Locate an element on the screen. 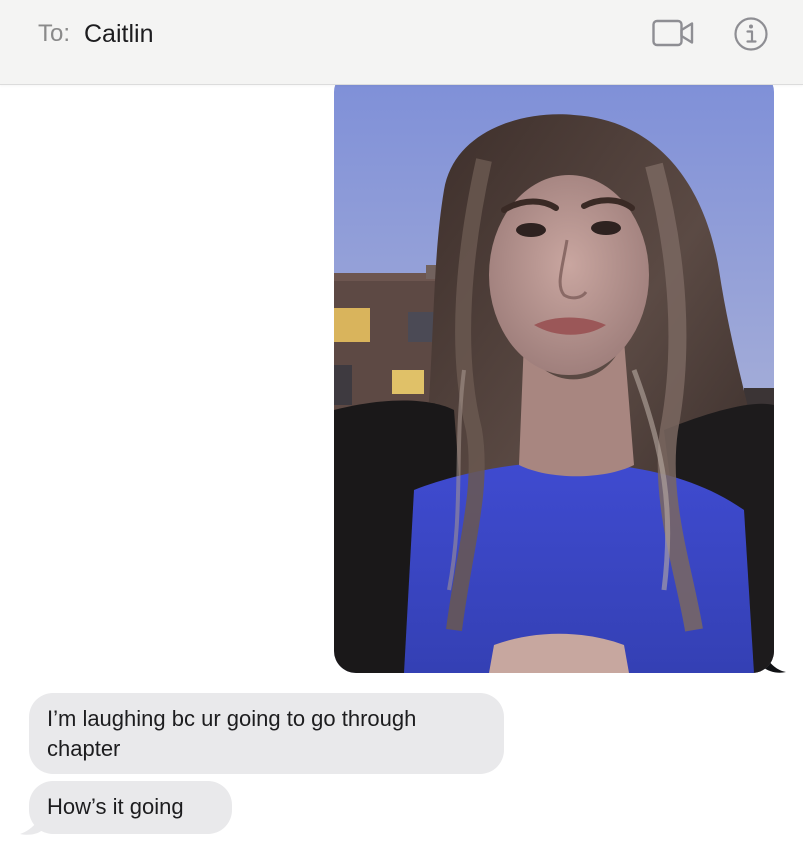 This screenshot has width=803, height=853. info-button is located at coordinates (751, 34).